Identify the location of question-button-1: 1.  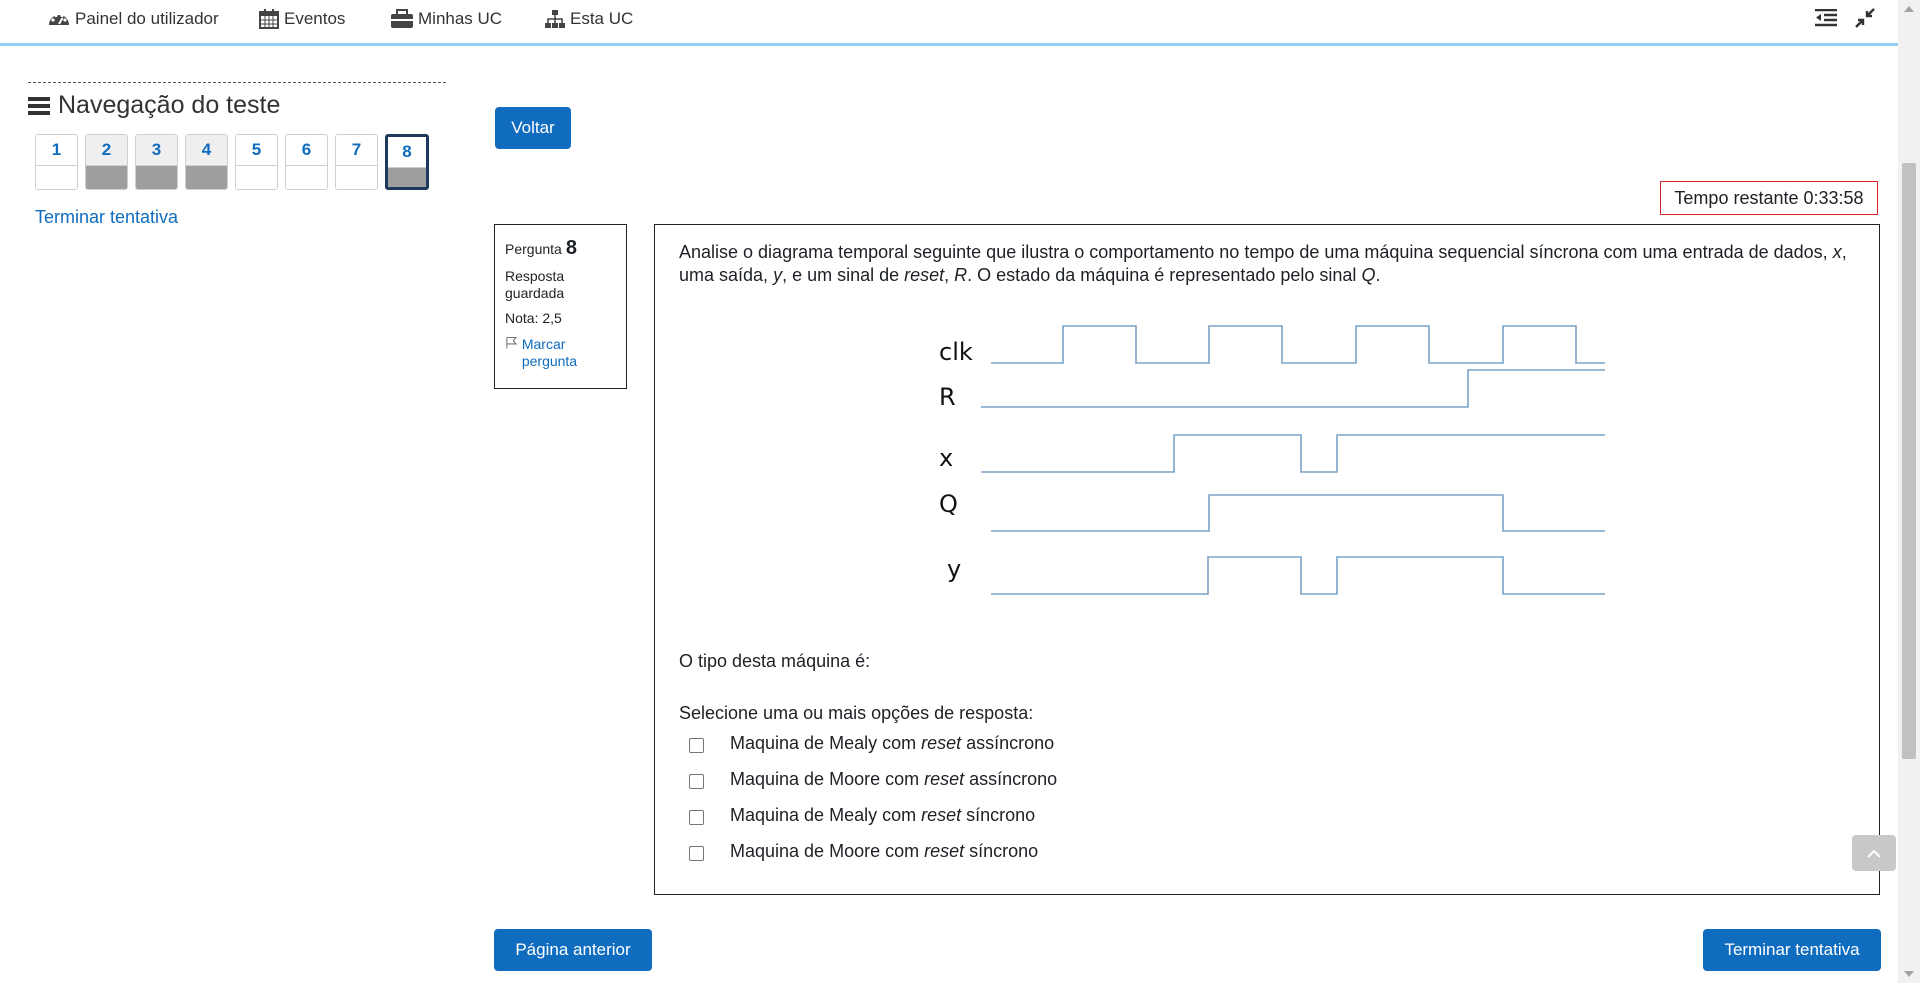
(56, 162).